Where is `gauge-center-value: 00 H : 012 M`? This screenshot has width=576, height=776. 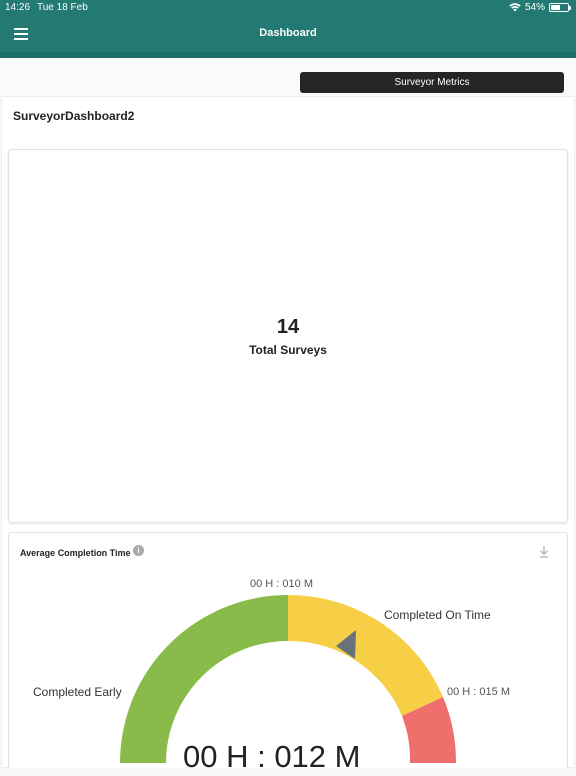
gauge-center-value: 00 H : 012 M is located at coordinates (272, 756).